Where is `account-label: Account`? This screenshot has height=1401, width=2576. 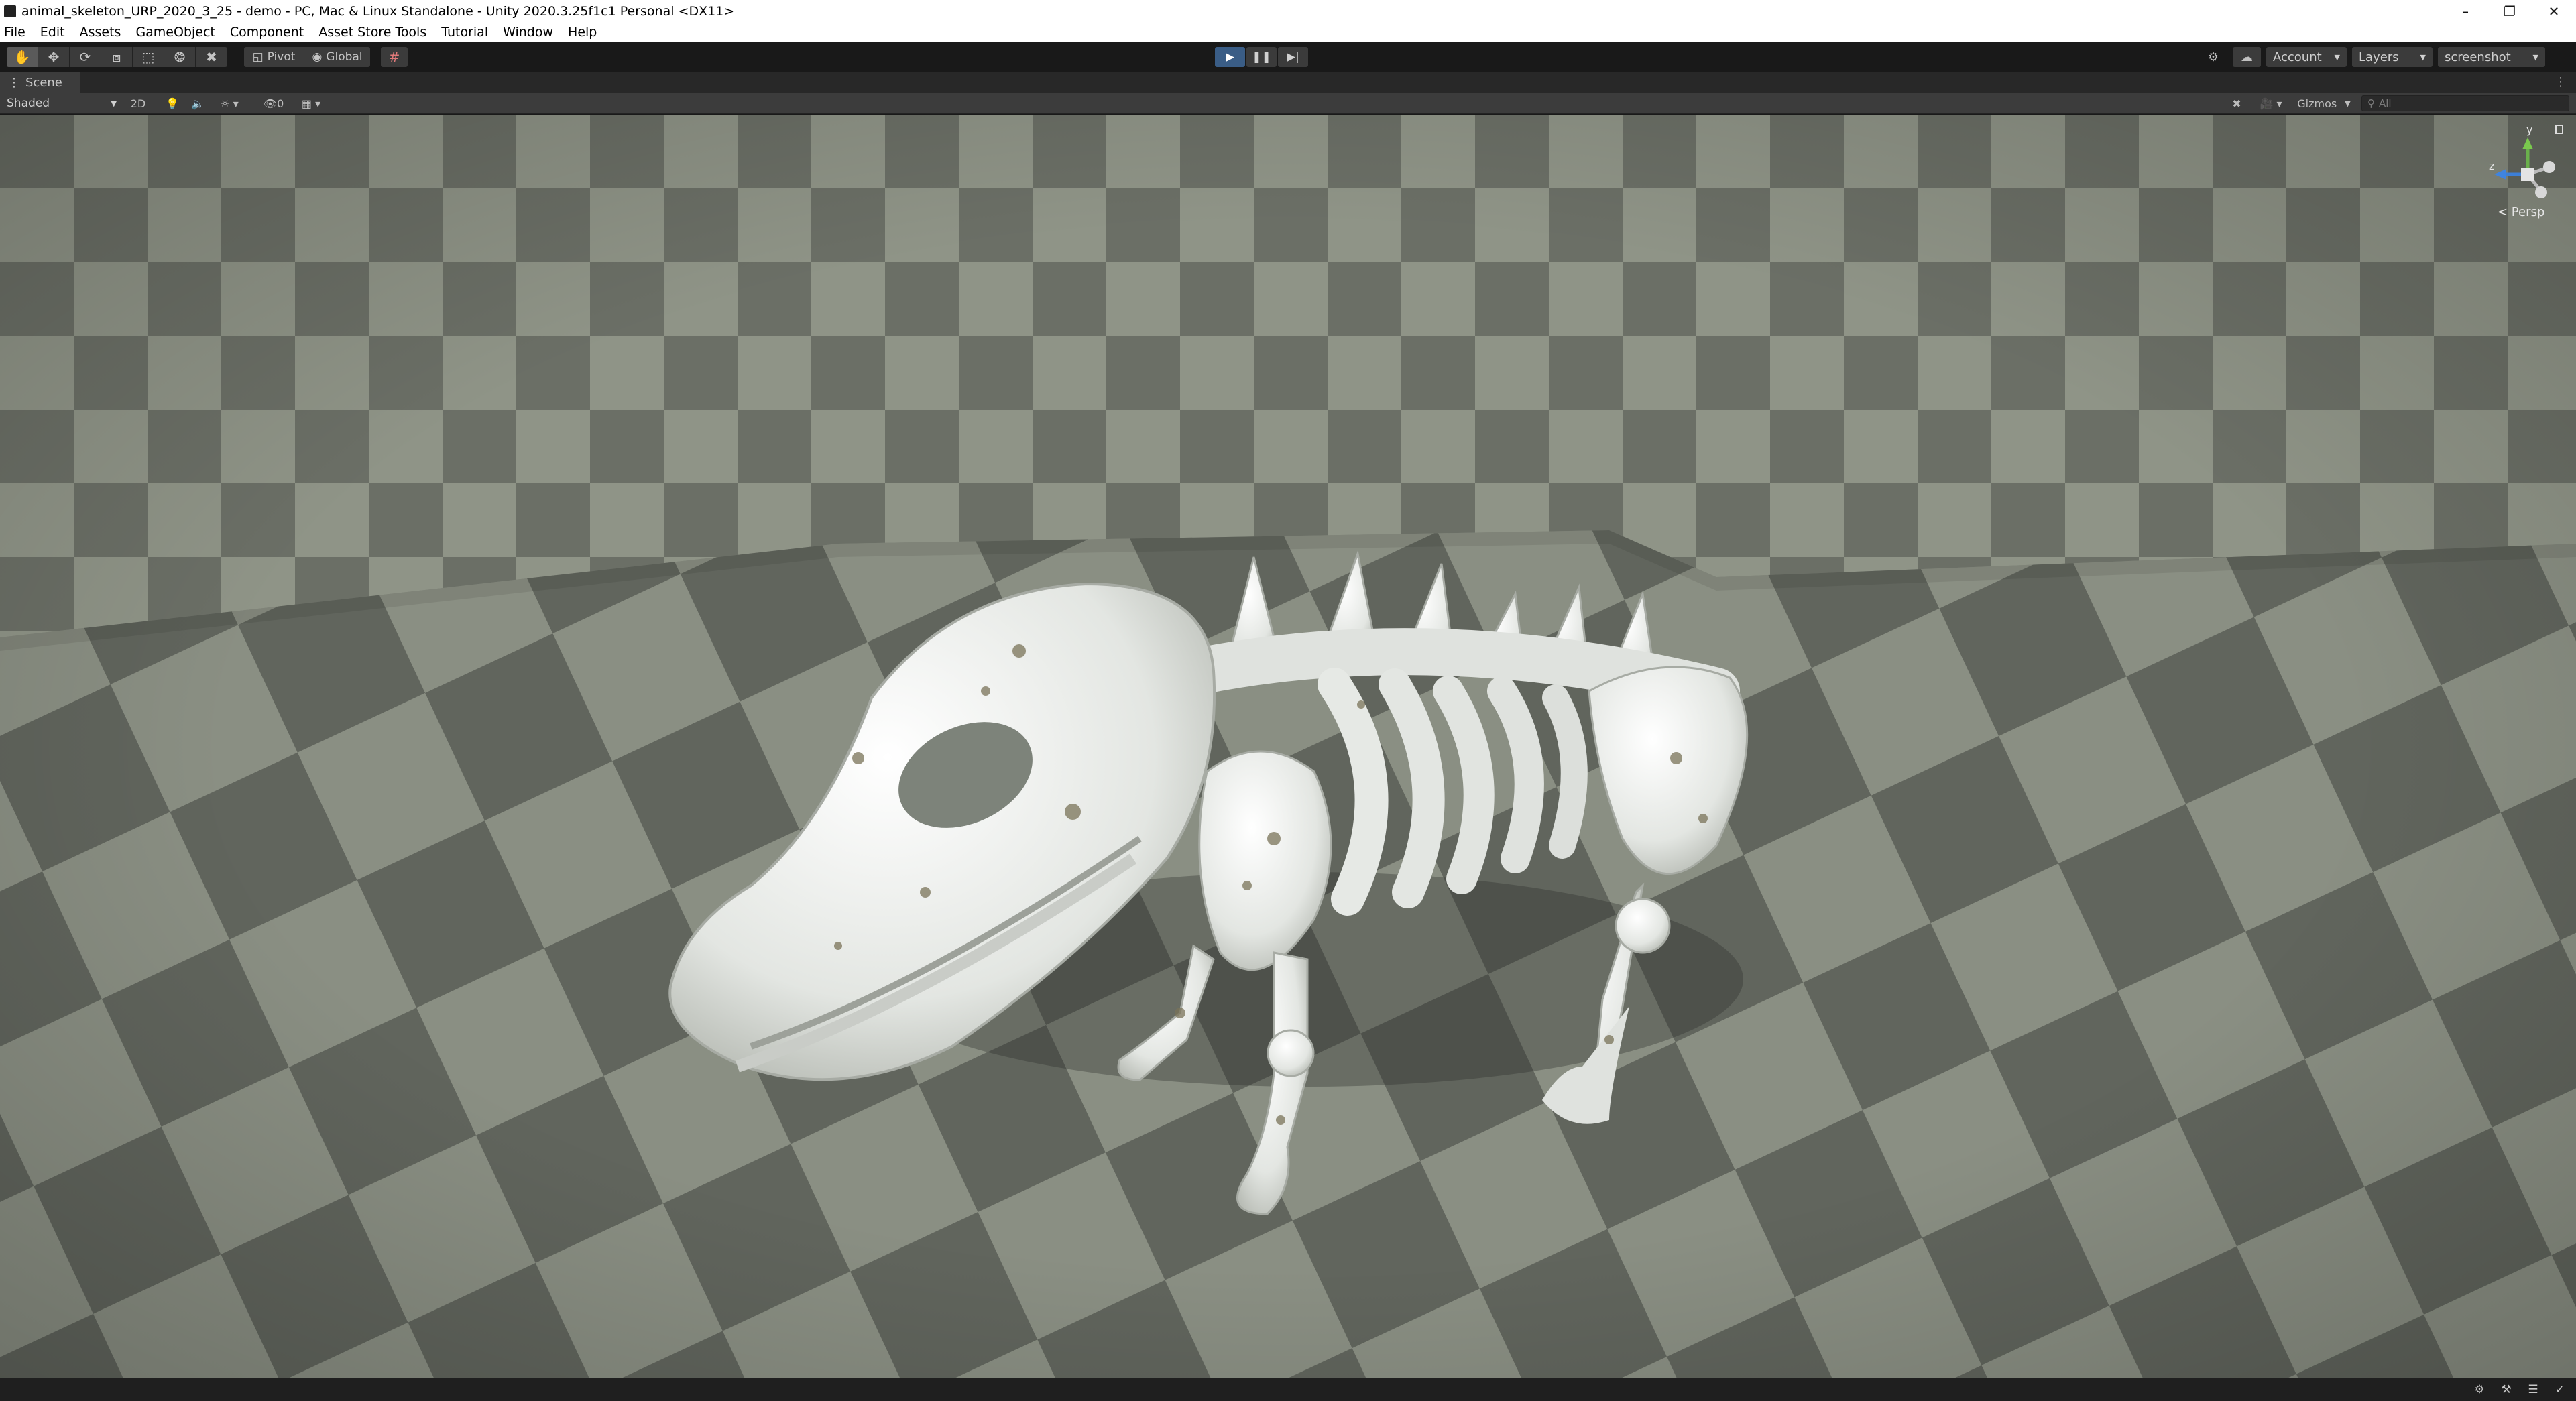
account-label: Account is located at coordinates (2297, 57).